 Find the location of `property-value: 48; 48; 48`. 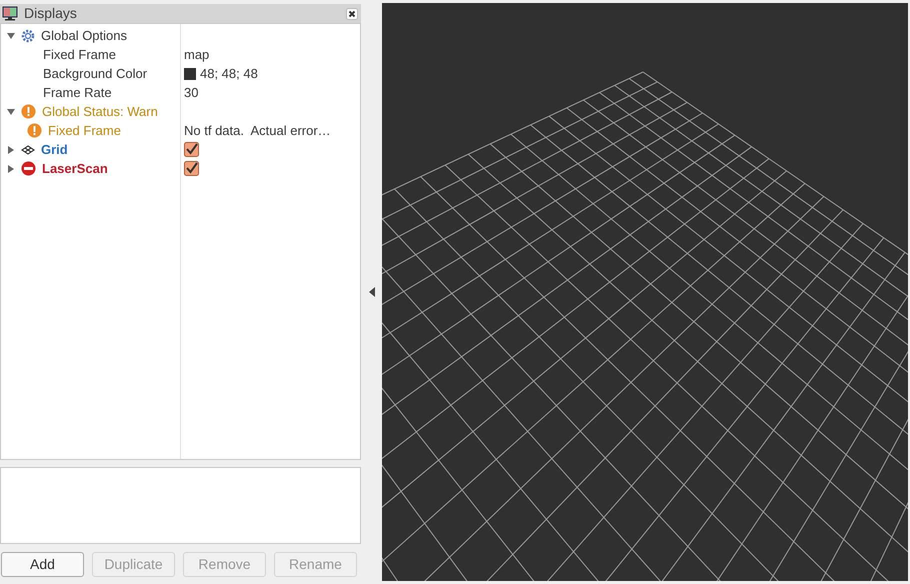

property-value: 48; 48; 48 is located at coordinates (229, 74).